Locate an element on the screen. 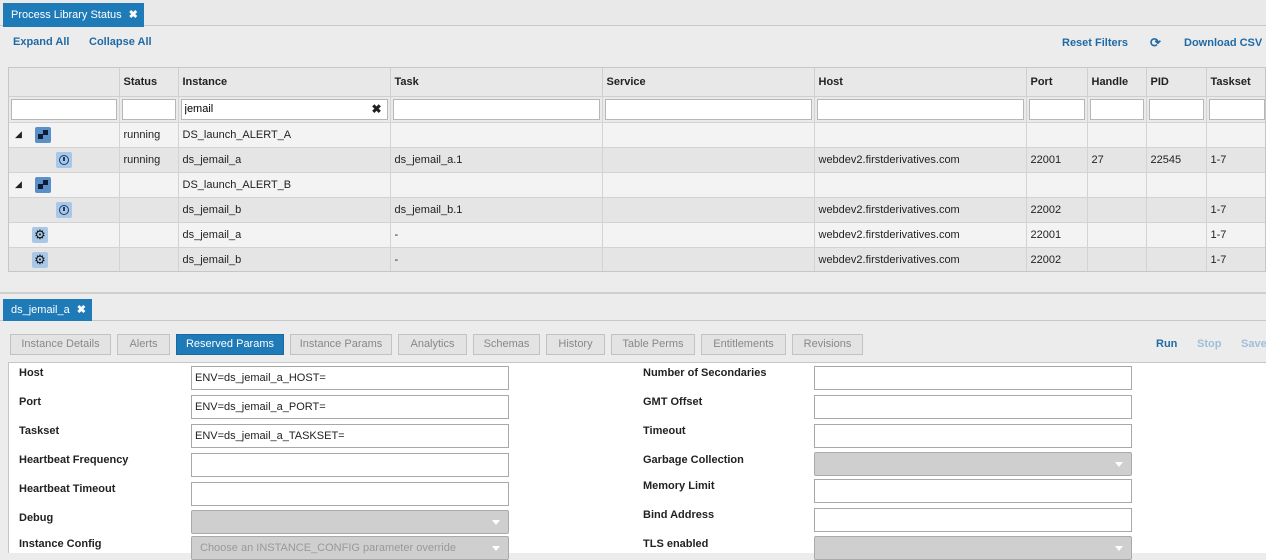 This screenshot has height=560, width=1266. port-input: ENV=ds_jemail_a_PORT= is located at coordinates (350, 407).